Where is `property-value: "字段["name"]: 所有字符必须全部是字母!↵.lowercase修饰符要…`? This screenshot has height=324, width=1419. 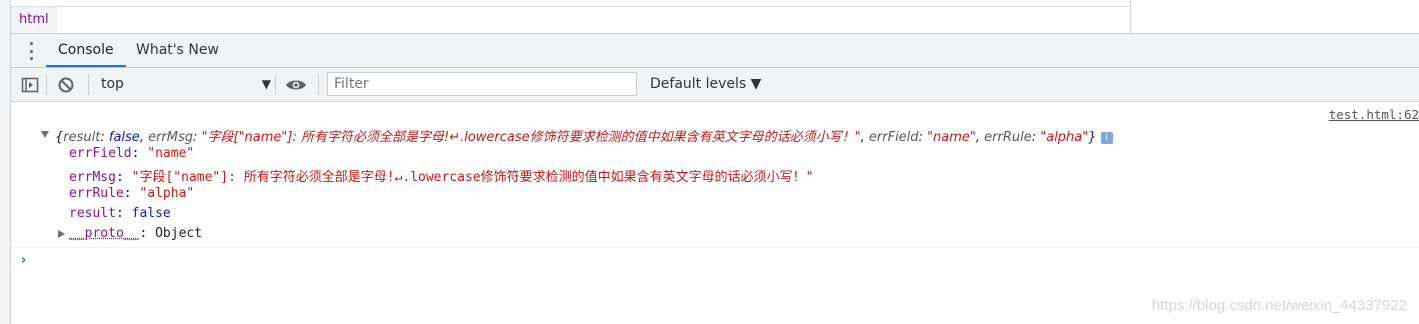
property-value: "字段["name"]: 所有字符必须全部是字母!↵.lowercase修饰符要… is located at coordinates (472, 177).